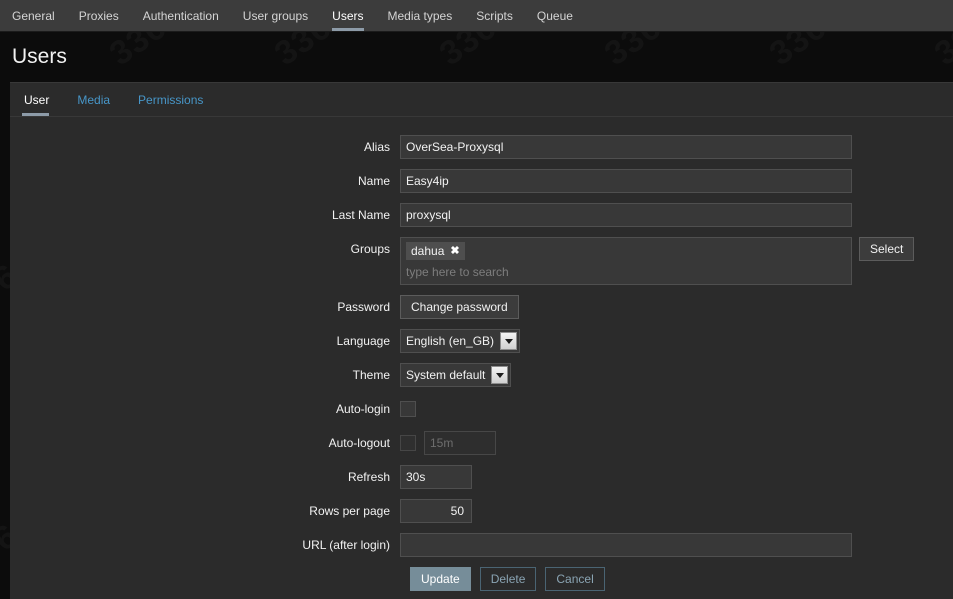 The height and width of the screenshot is (599, 953). What do you see at coordinates (626, 271) in the screenshot?
I see `groups-search-placeholder: type here to search` at bounding box center [626, 271].